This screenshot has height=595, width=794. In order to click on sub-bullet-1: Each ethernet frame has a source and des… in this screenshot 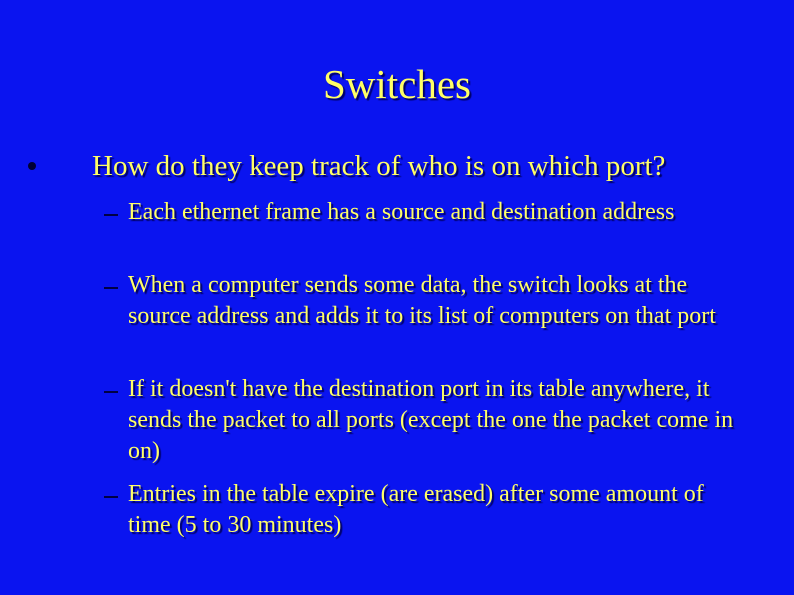, I will do `click(401, 212)`.